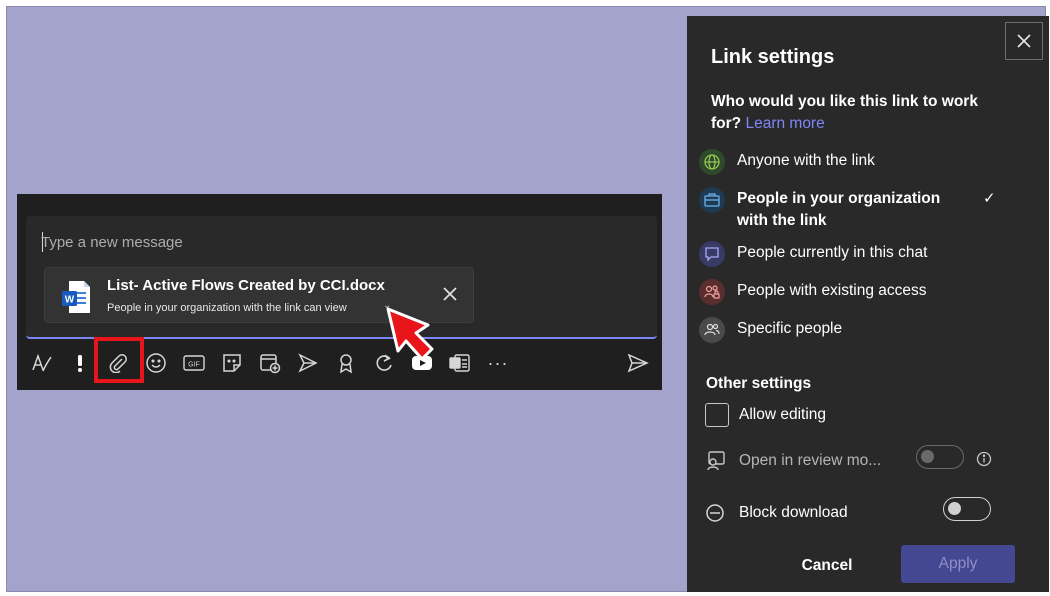 The height and width of the screenshot is (596, 1050). Describe the element at coordinates (638, 363) in the screenshot. I see `send-icon` at that location.